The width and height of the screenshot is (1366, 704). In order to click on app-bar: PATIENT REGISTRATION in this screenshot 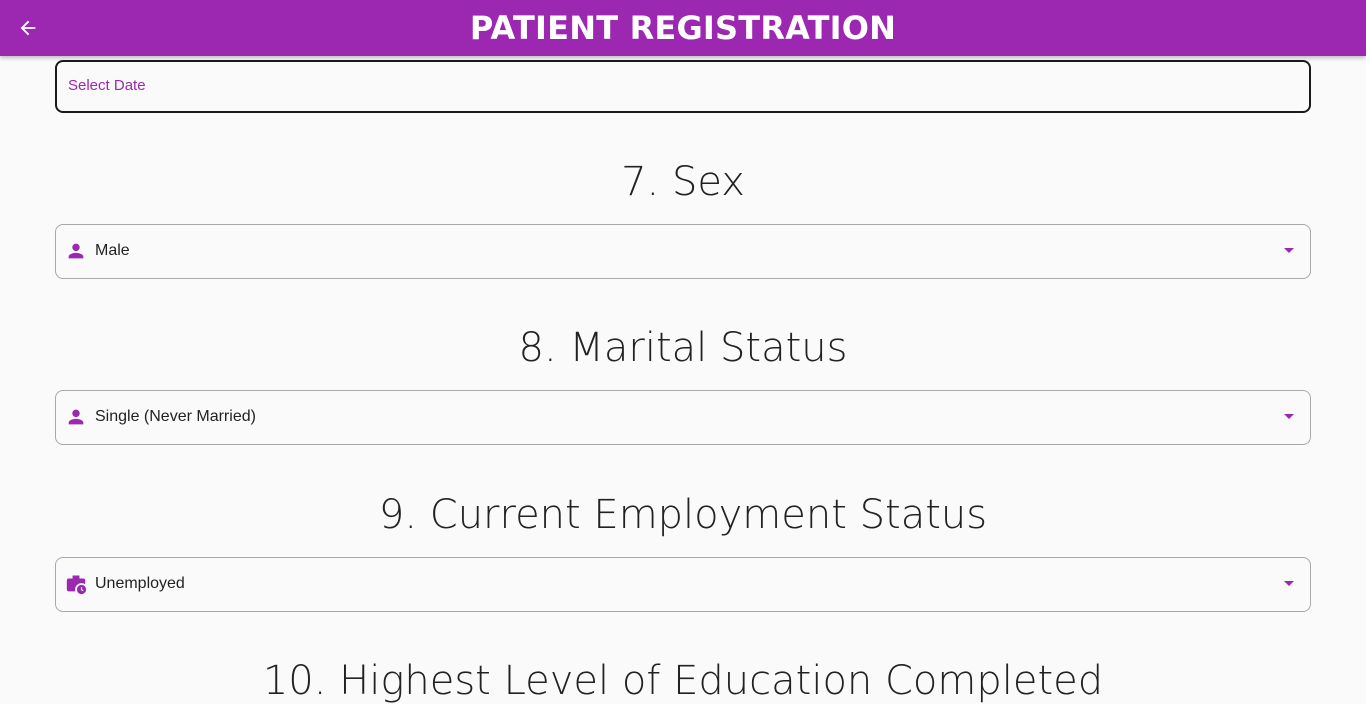, I will do `click(683, 28)`.